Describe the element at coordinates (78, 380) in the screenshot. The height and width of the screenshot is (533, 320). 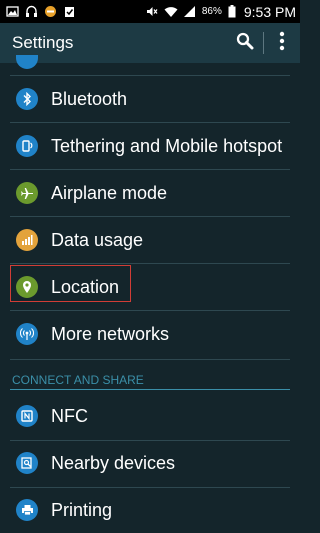
I see `section-header-connect-and-share: CONNECT AND SHARE` at that location.